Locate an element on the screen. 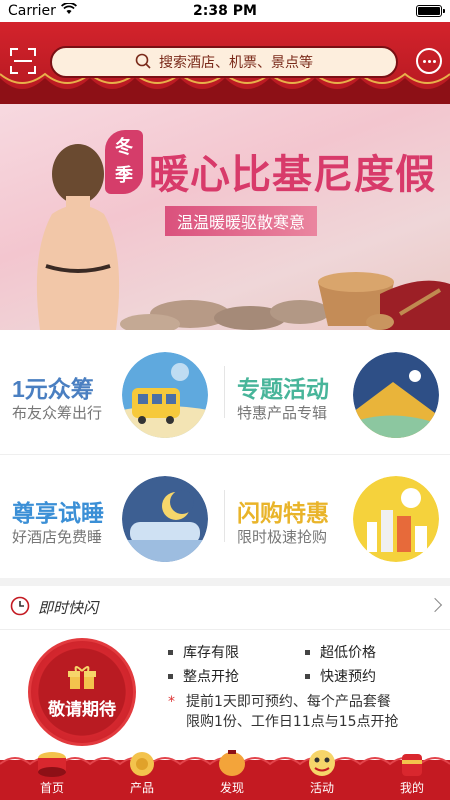 This screenshot has height=800, width=450. tab-label: 首页 is located at coordinates (51, 788).